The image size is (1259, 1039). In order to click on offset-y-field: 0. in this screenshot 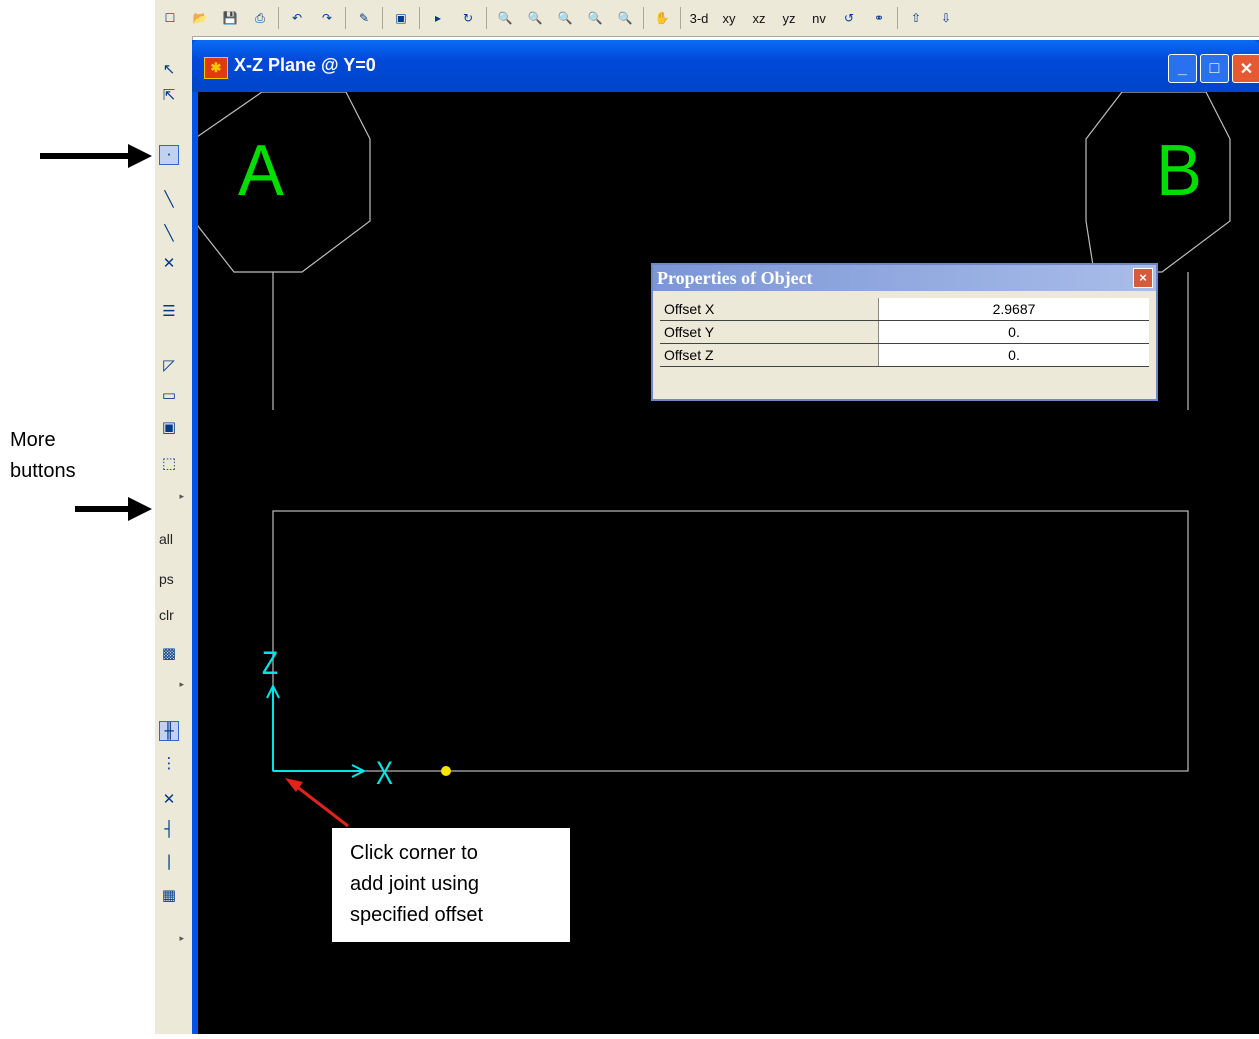, I will do `click(1013, 332)`.